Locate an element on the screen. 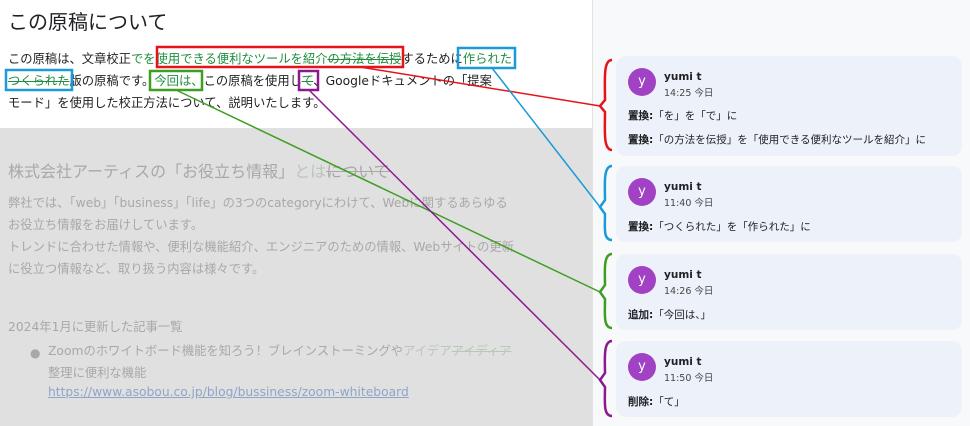 This screenshot has height=426, width=970. suggested-insert: 今回は、 is located at coordinates (178, 81).